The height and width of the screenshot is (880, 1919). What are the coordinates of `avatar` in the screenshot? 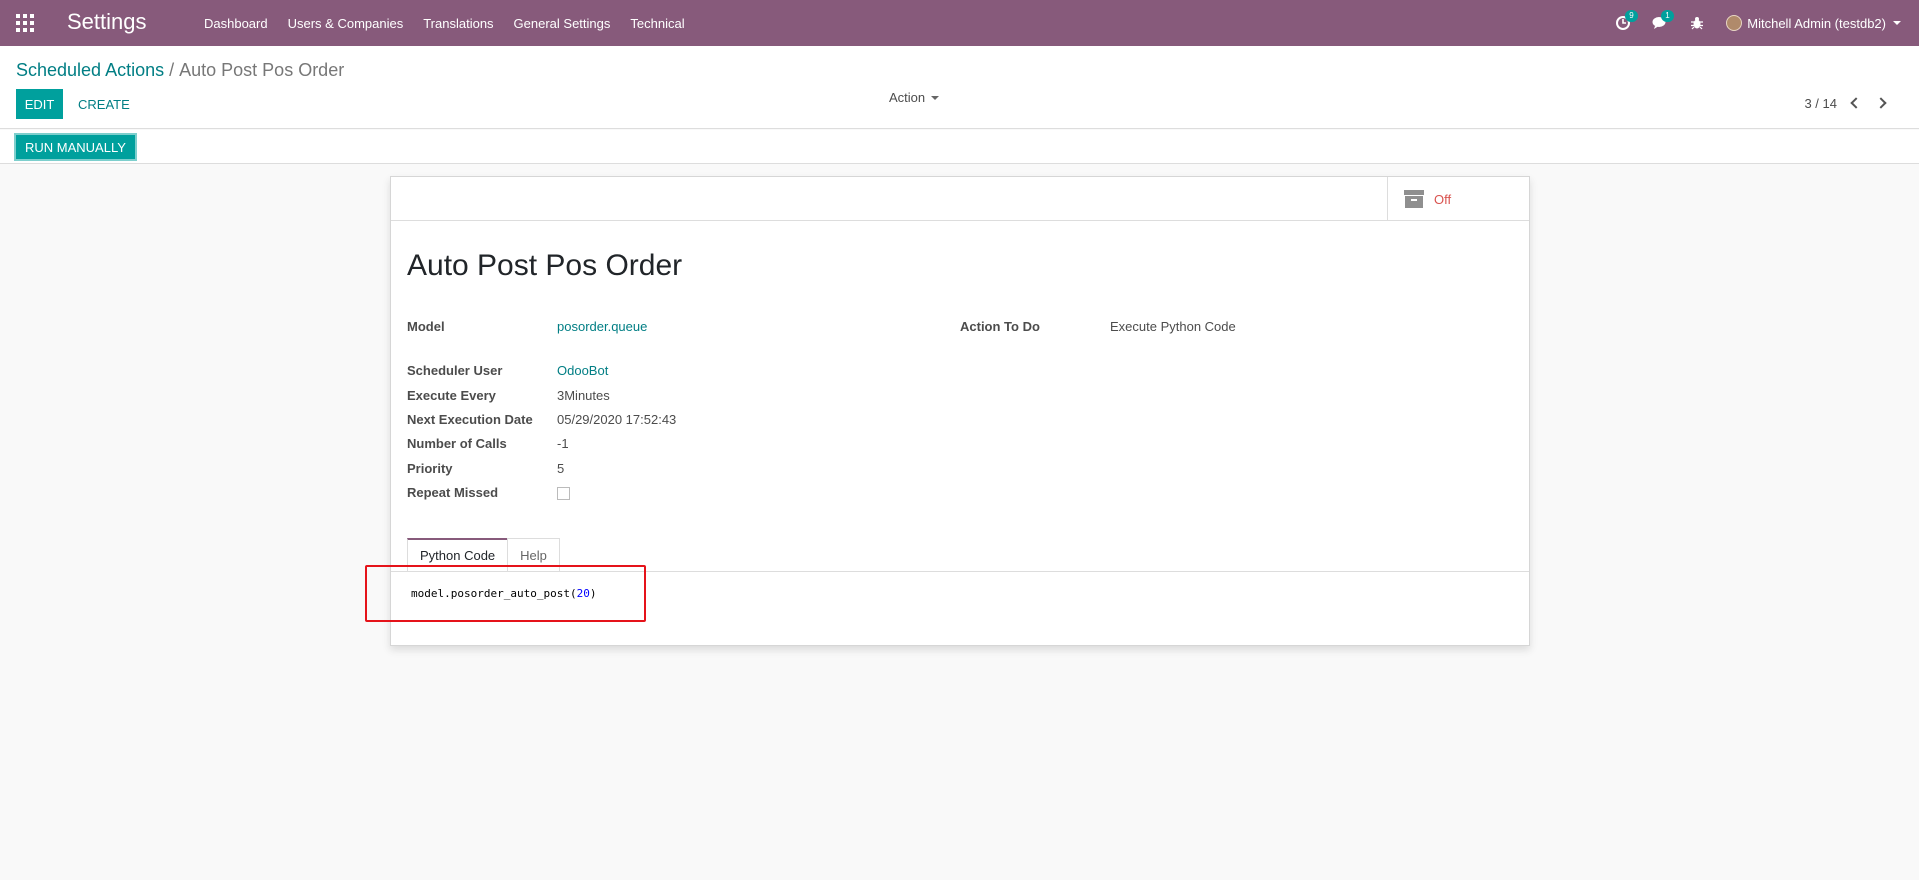 It's located at (1734, 23).